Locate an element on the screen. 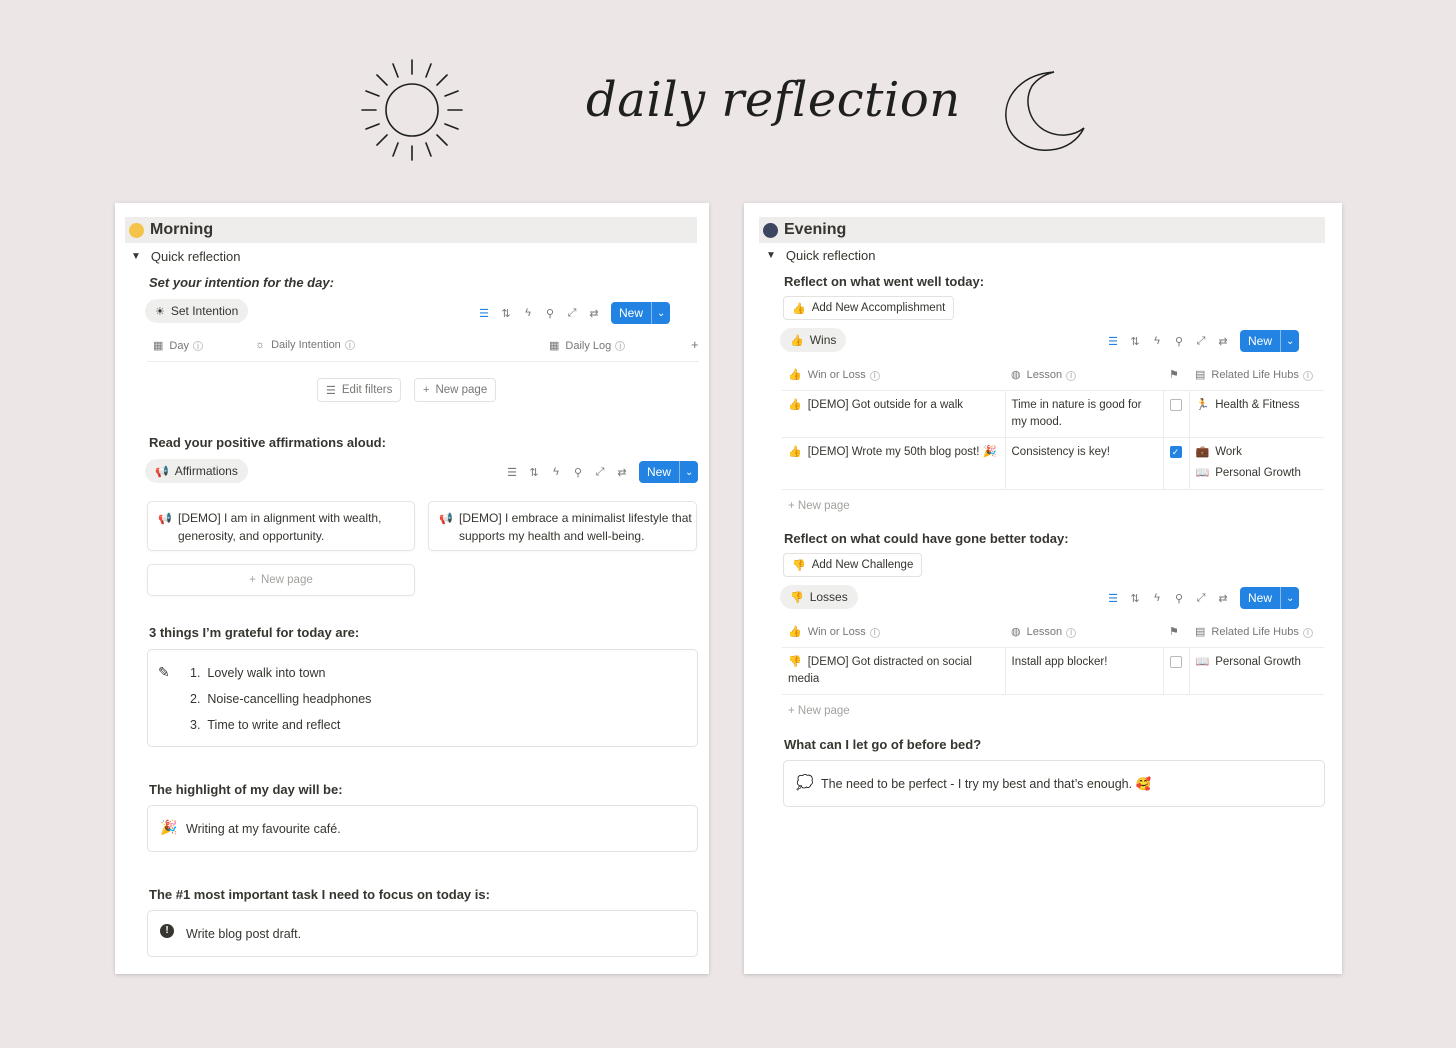  add-challenge-button: 👎 Add New Challenge is located at coordinates (853, 565).